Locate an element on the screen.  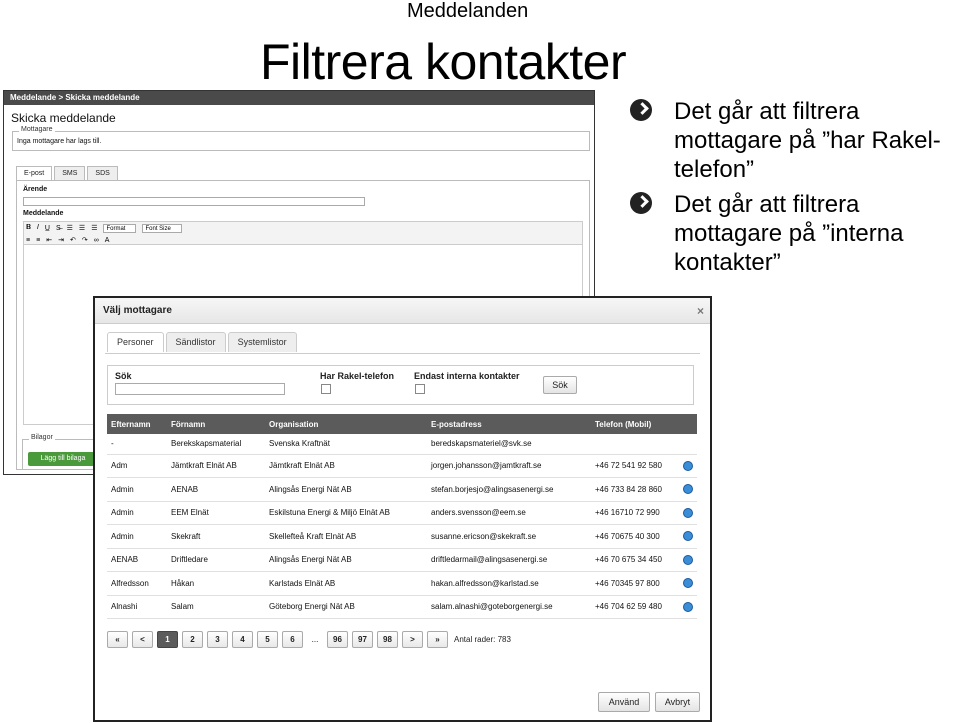
table-cell: Admin is located at coordinates (137, 536).